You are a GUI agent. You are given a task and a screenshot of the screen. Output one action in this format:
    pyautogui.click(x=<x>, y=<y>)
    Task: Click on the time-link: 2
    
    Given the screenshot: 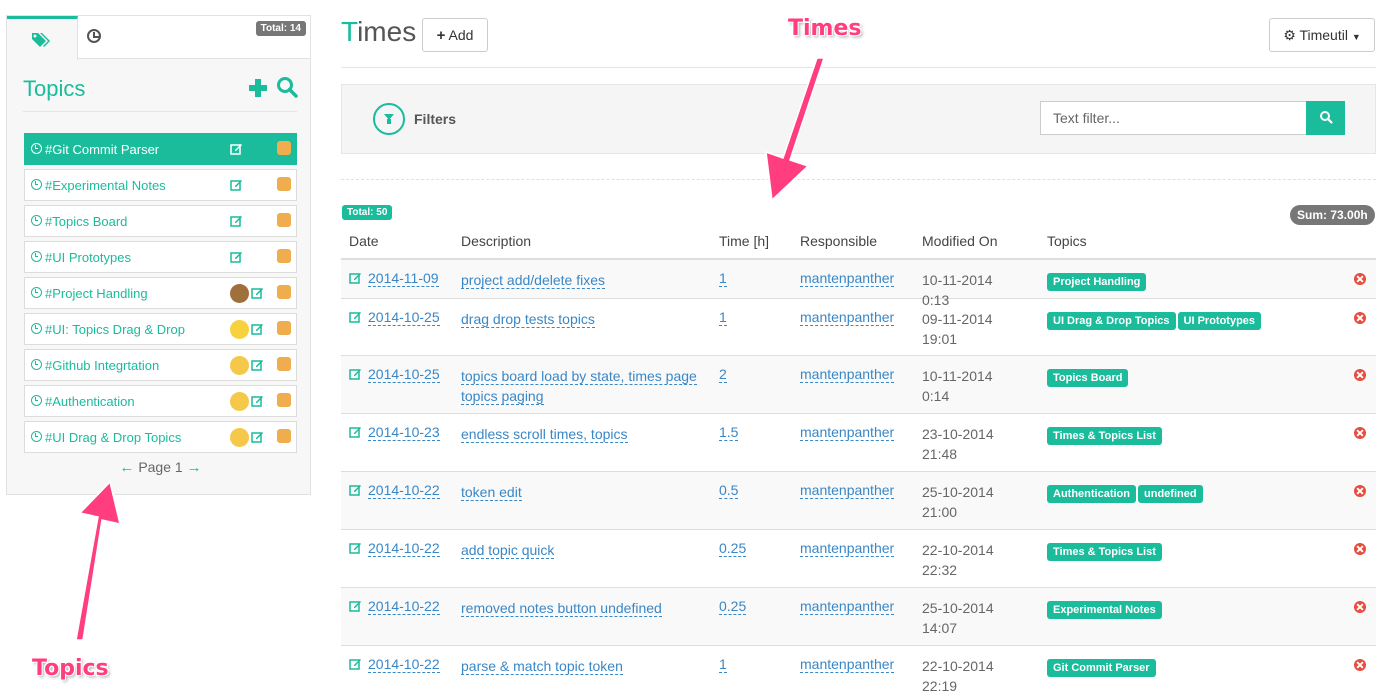 What is the action you would take?
    pyautogui.click(x=723, y=374)
    